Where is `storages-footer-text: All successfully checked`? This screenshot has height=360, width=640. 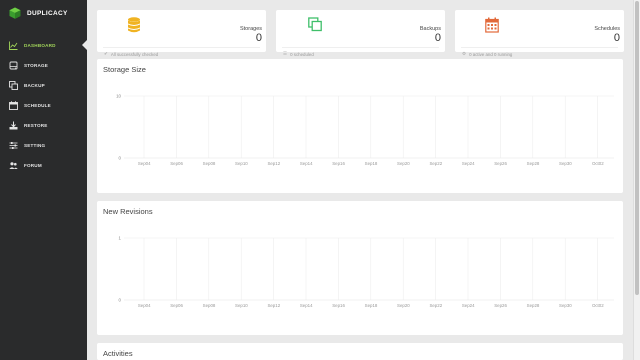 storages-footer-text: All successfully checked is located at coordinates (134, 54).